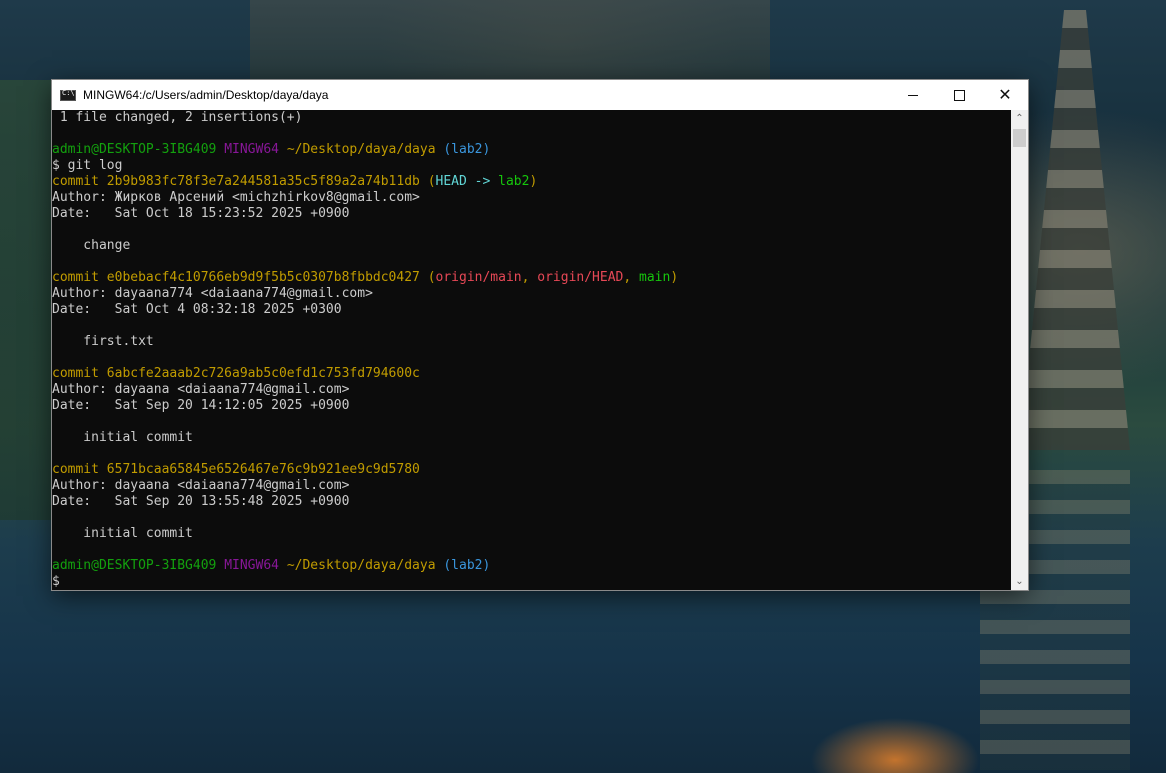 This screenshot has height=773, width=1166. I want to click on terminal-text-segment: origin/main, so click(478, 277).